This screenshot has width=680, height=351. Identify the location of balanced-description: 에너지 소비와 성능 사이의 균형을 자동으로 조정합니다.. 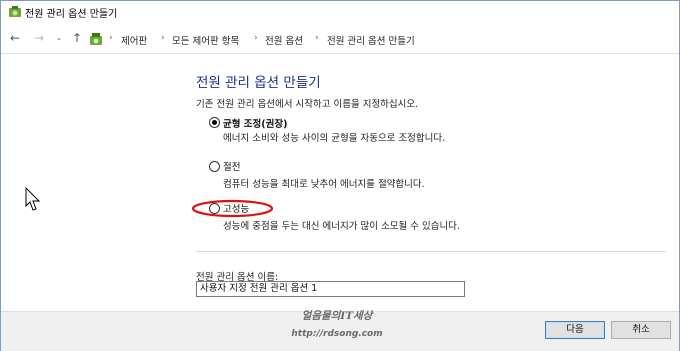
(334, 138).